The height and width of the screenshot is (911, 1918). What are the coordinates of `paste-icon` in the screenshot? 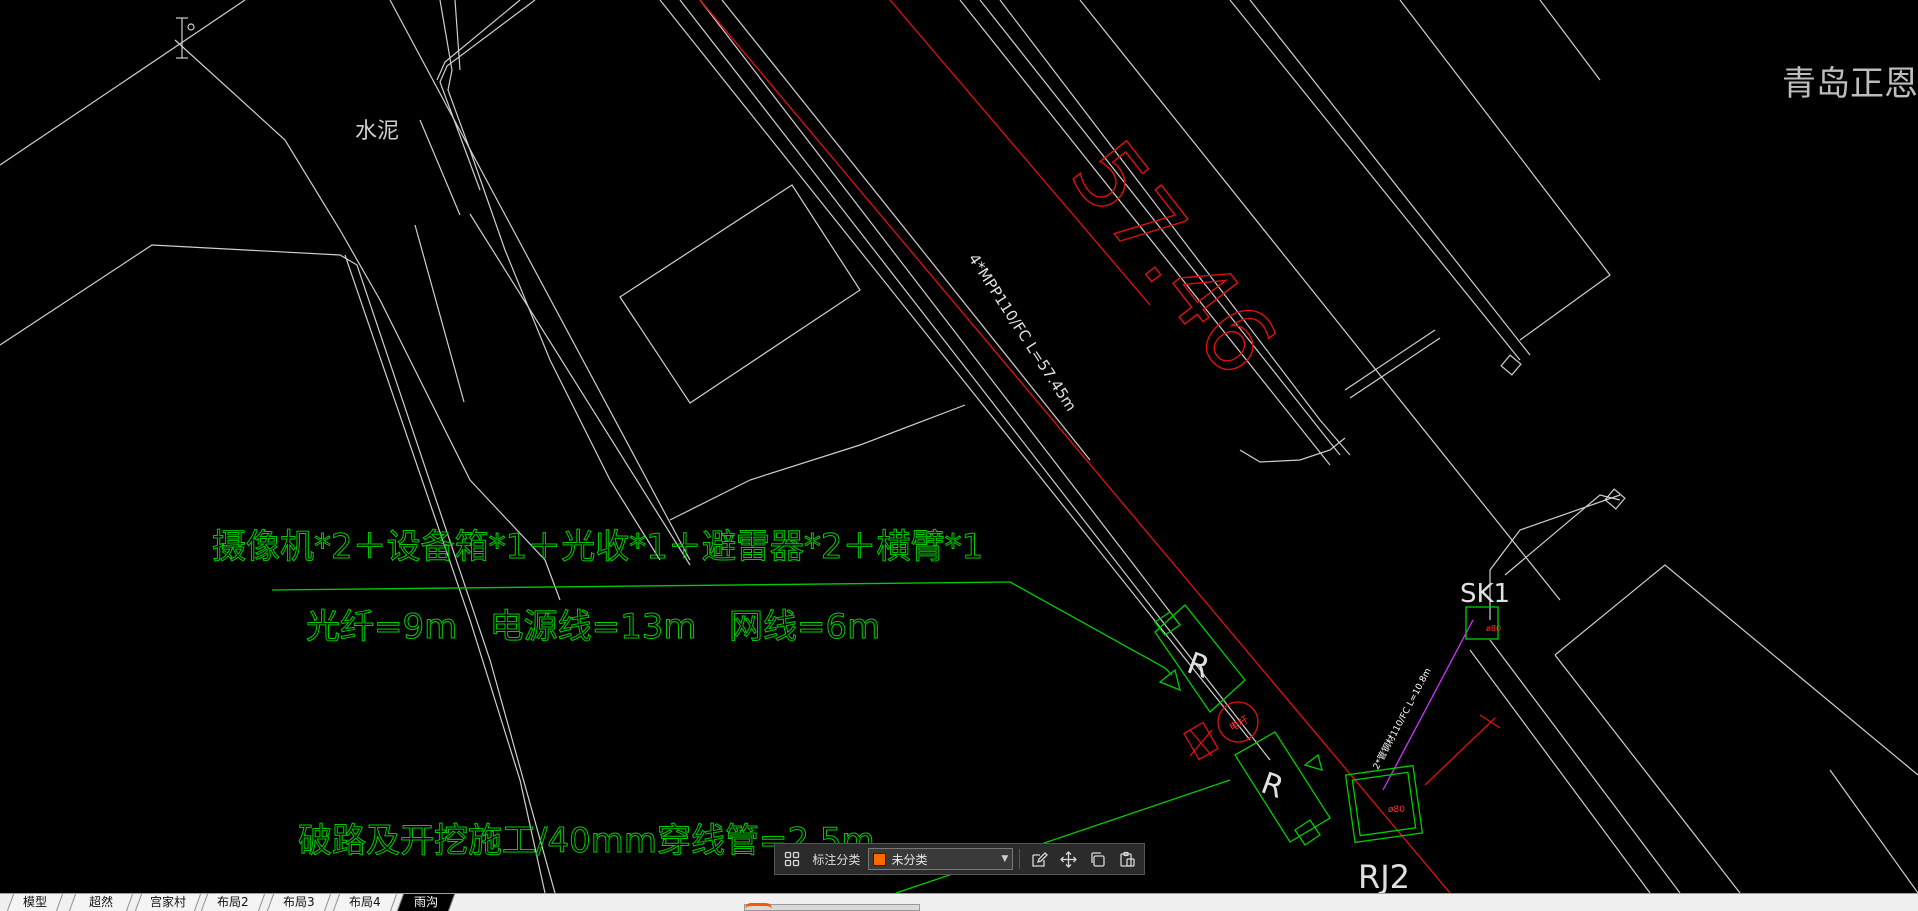 It's located at (1127, 859).